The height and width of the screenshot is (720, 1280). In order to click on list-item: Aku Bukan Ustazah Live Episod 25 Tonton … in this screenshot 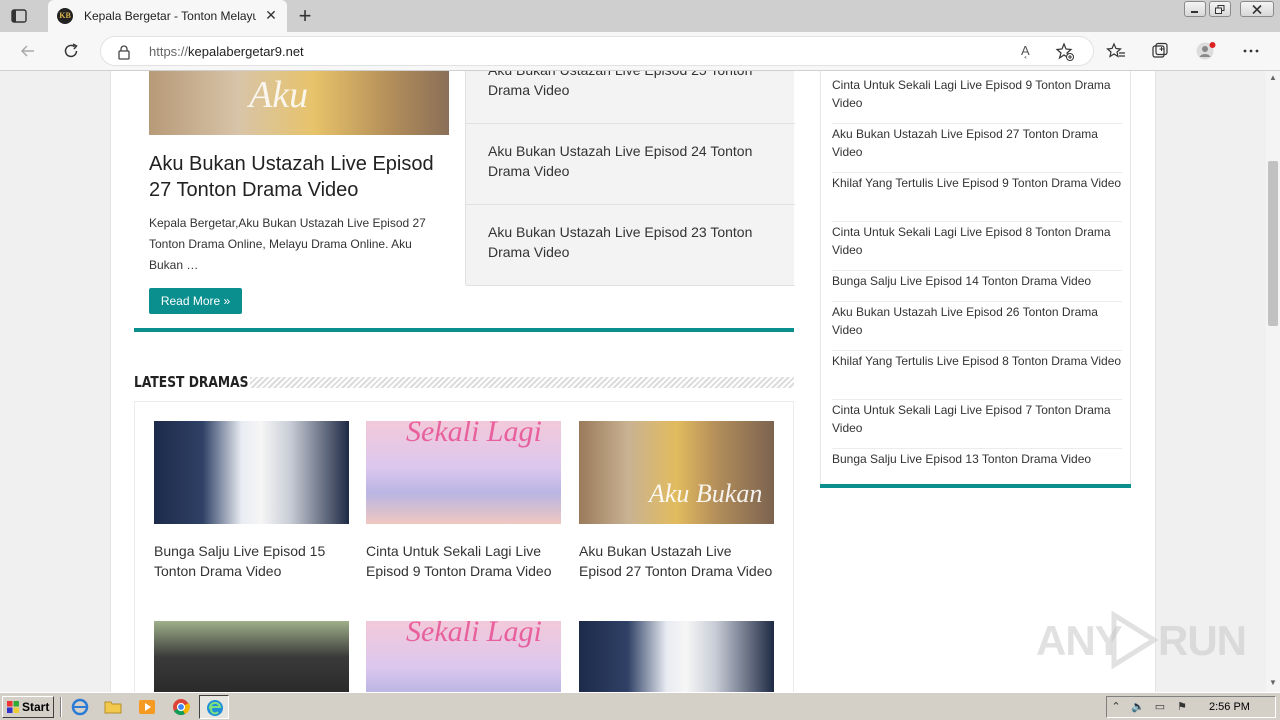, I will do `click(630, 97)`.